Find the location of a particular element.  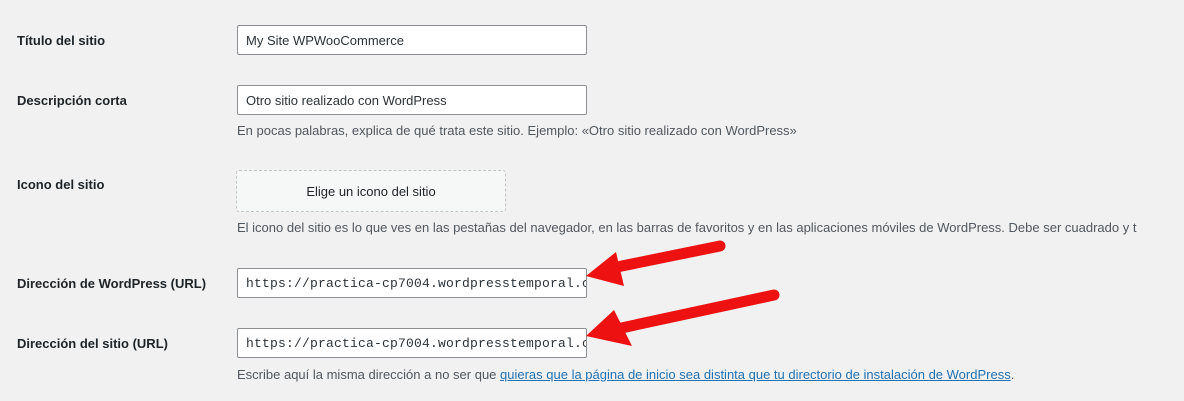

tagline-input: Otro sitio realizado con WordPress is located at coordinates (412, 100).